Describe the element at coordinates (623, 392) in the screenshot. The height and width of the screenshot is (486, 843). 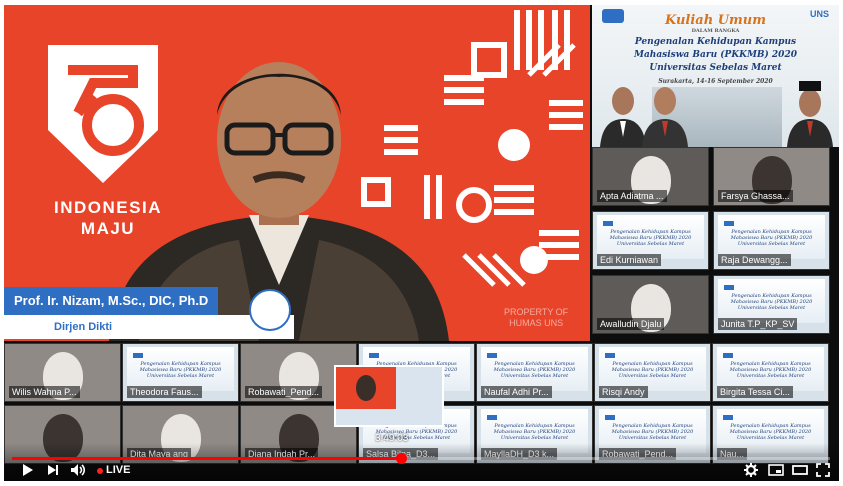
I see `participant-name: Risqi Andy` at that location.